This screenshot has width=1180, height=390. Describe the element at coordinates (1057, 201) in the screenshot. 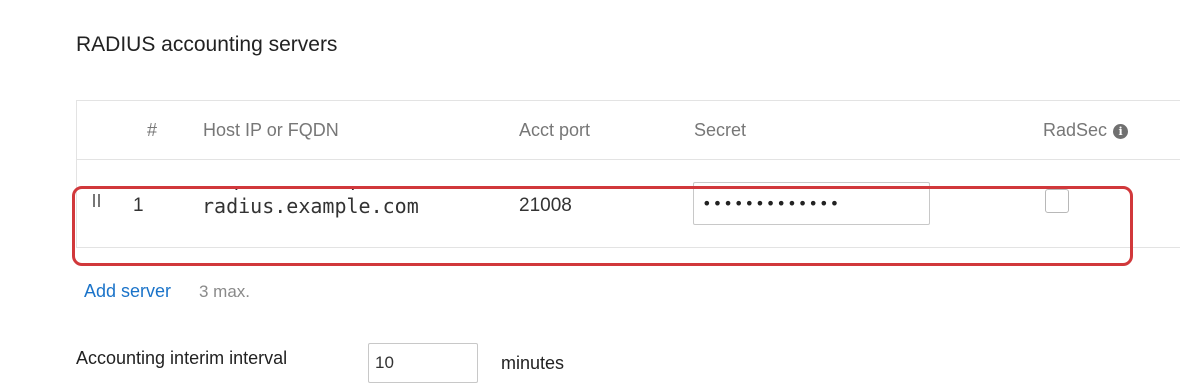

I see `radsec-checkbox` at that location.